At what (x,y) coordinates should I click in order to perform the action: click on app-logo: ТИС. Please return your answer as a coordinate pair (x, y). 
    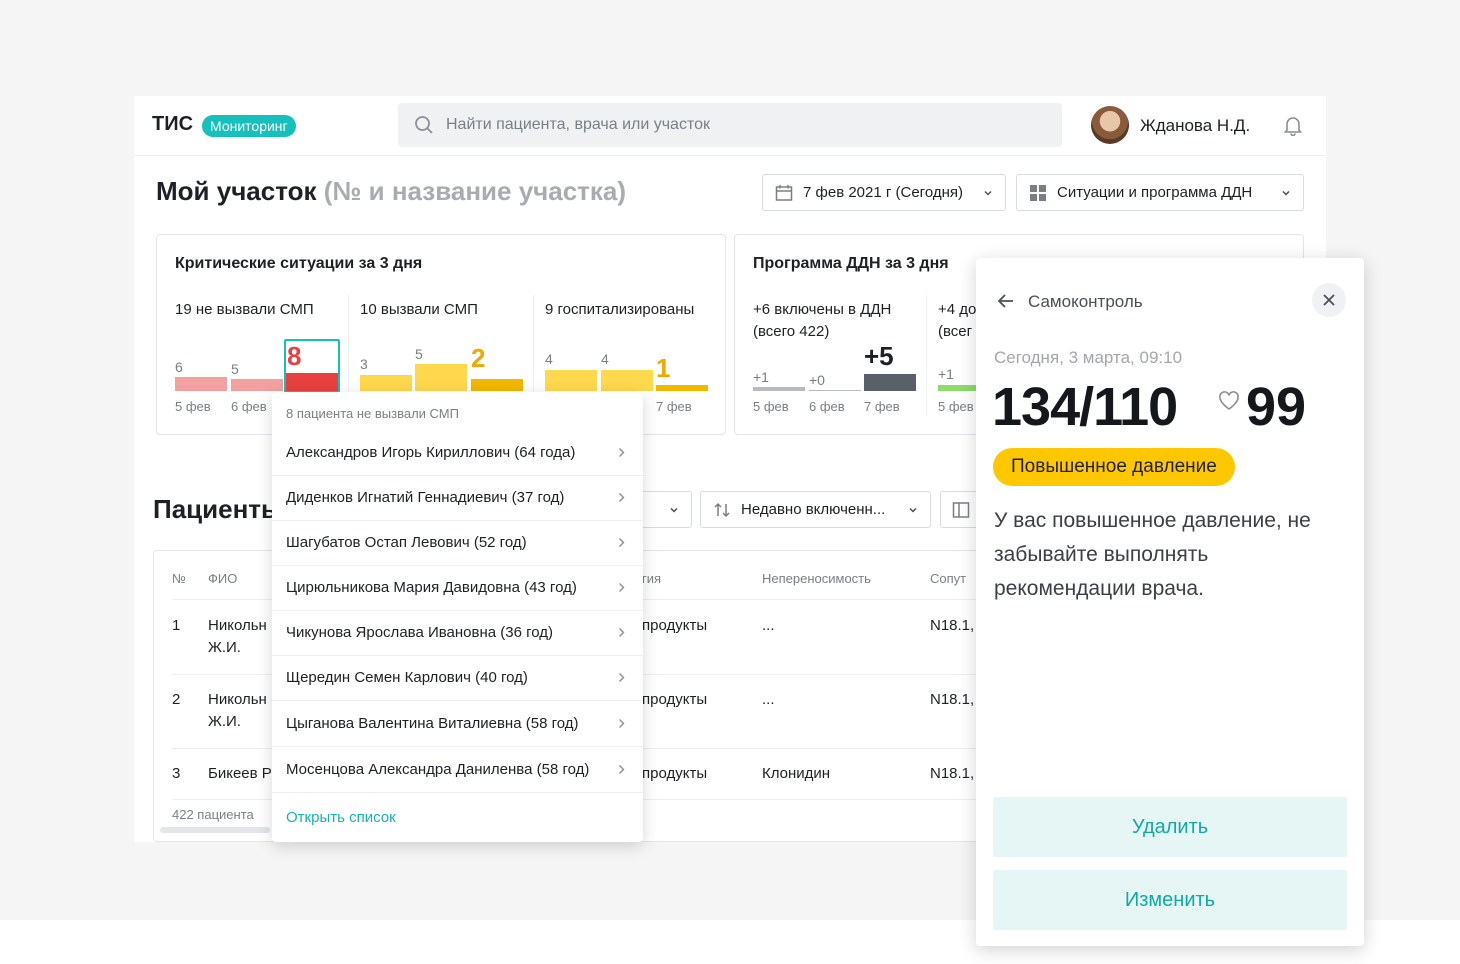
    Looking at the image, I should click on (172, 124).